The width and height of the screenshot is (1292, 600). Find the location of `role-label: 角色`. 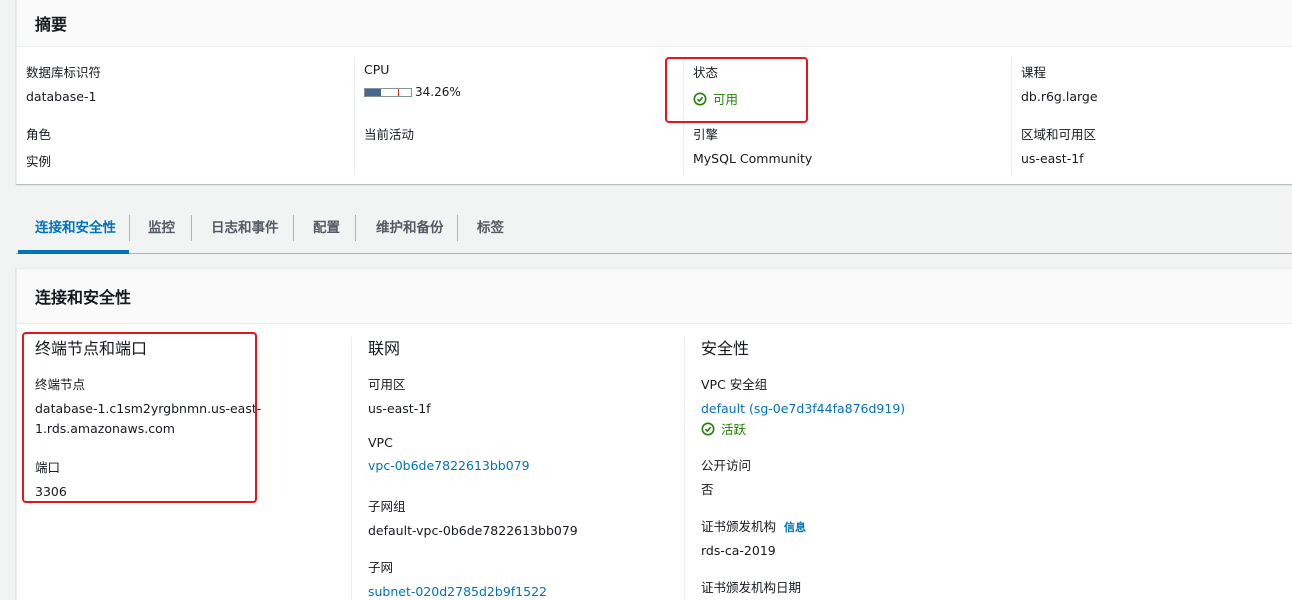

role-label: 角色 is located at coordinates (39, 134).